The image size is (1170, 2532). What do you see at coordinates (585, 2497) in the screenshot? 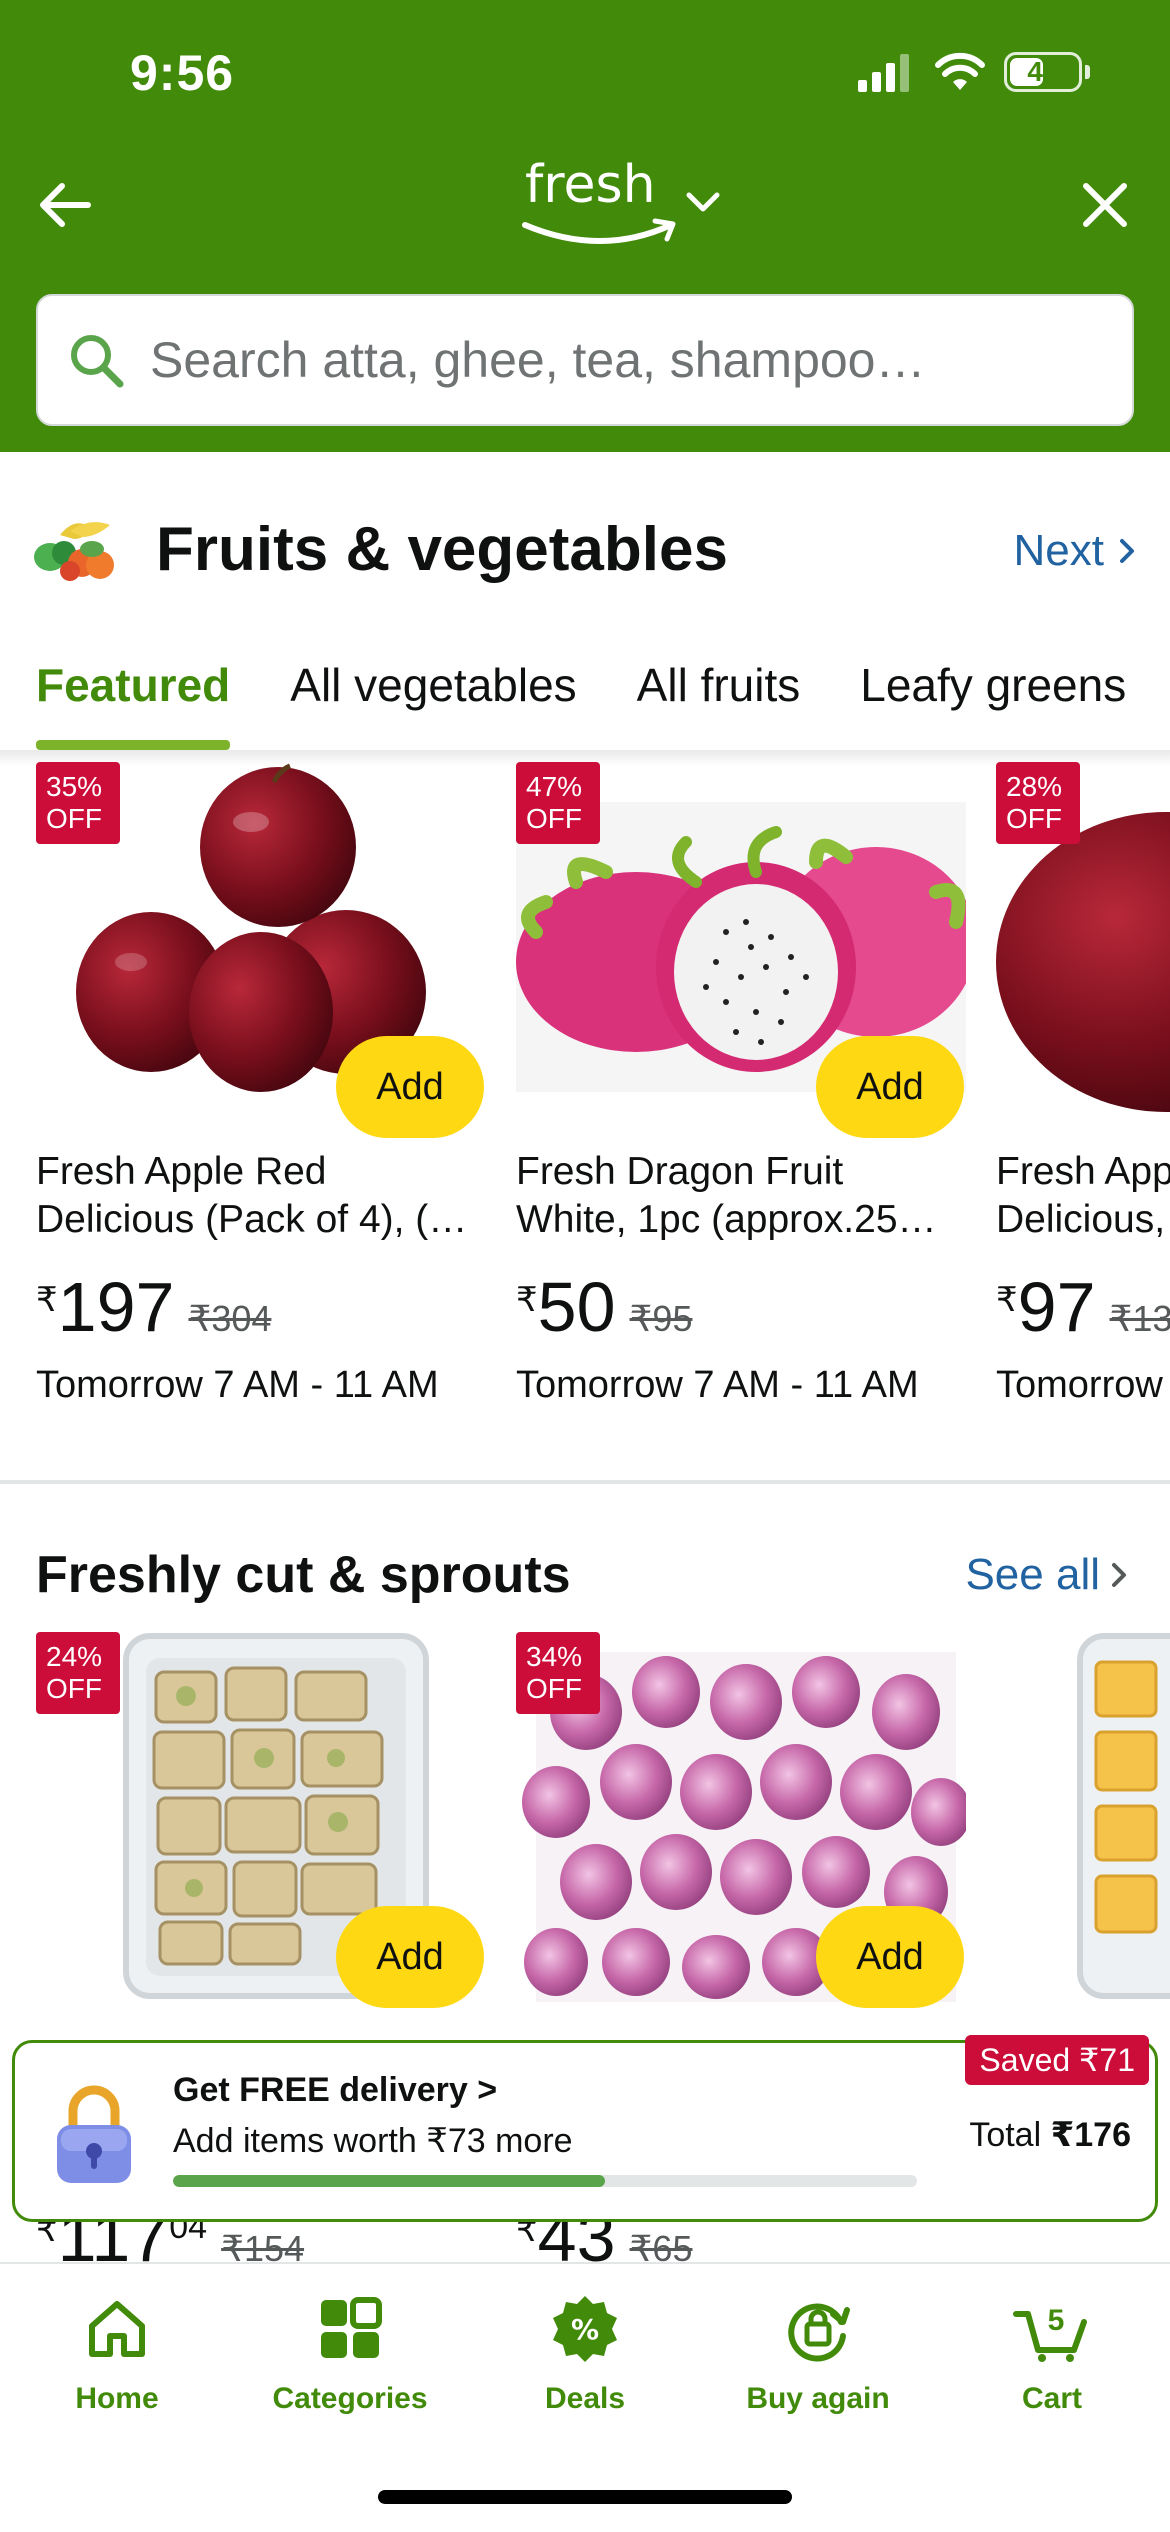
I see `home-indicator` at bounding box center [585, 2497].